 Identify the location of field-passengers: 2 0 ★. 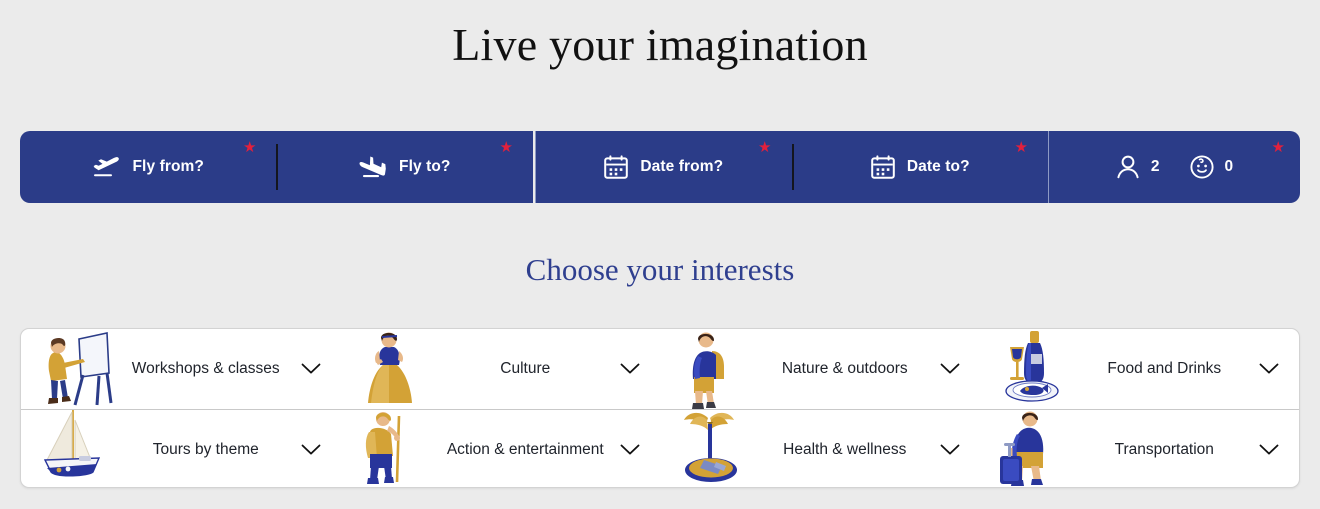
(1174, 167).